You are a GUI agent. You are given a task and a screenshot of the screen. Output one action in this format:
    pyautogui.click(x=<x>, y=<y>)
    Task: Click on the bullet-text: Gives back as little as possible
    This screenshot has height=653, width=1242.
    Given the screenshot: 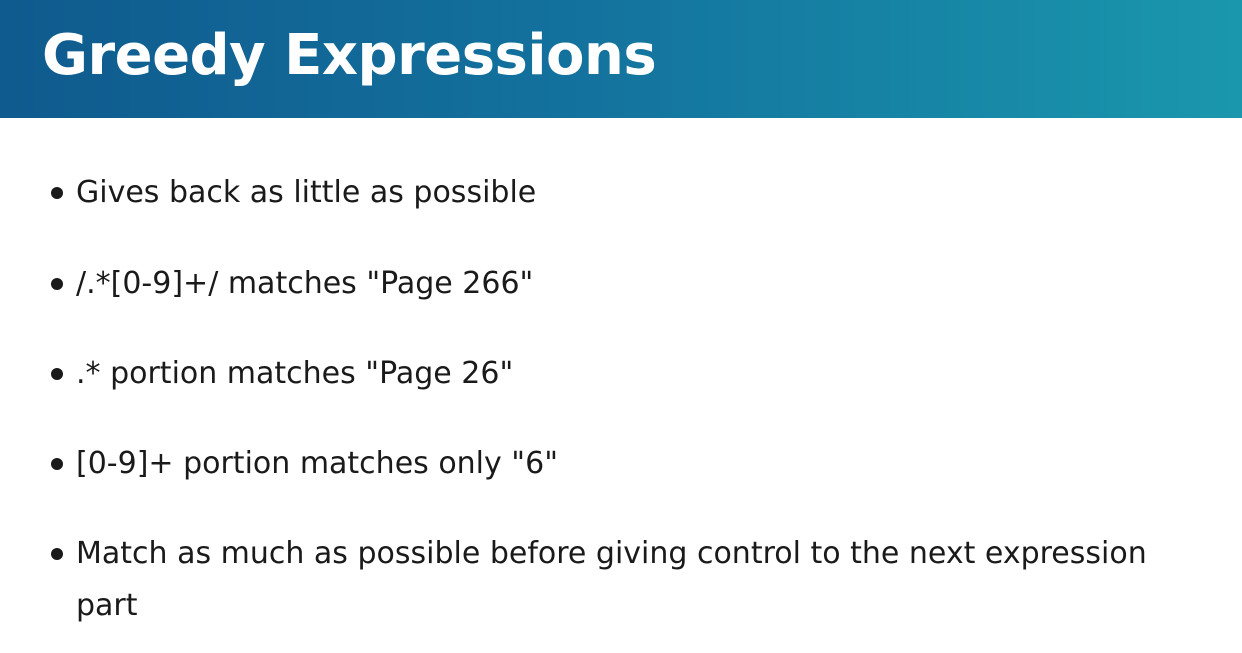 What is the action you would take?
    pyautogui.click(x=306, y=192)
    